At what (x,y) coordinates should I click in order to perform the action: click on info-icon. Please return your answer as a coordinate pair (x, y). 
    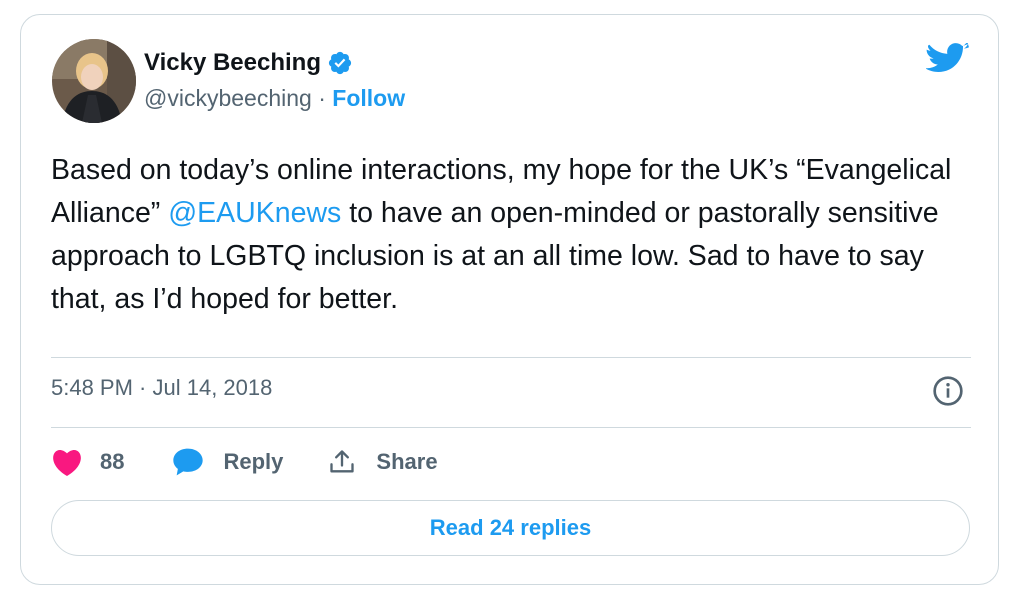
    Looking at the image, I should click on (948, 391).